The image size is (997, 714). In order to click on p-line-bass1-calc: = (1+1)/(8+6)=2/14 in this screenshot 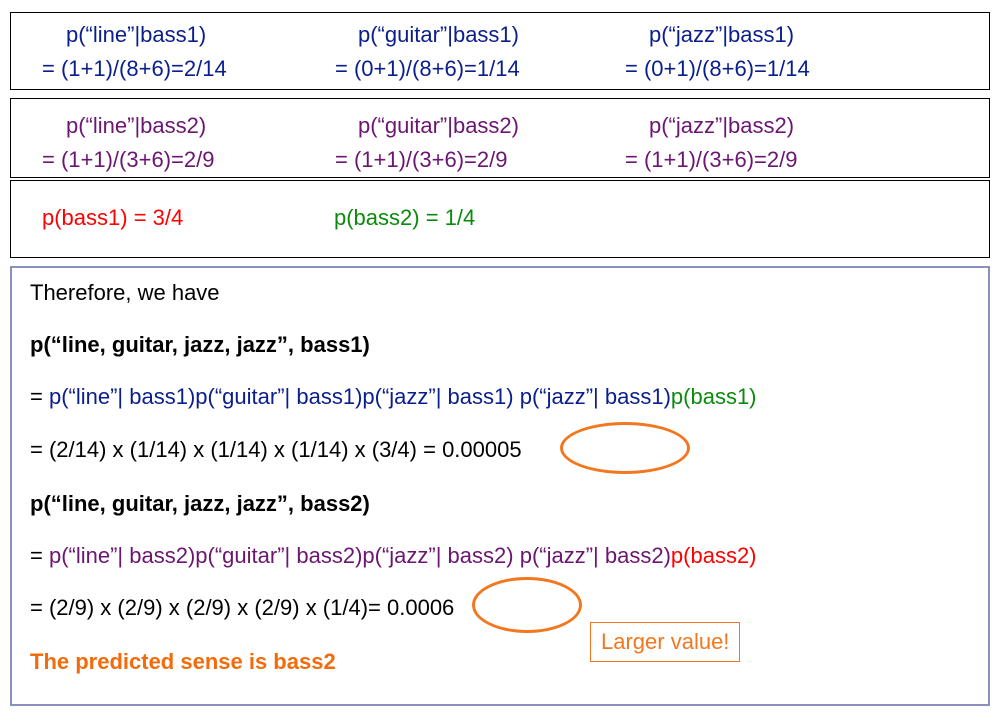, I will do `click(134, 68)`.